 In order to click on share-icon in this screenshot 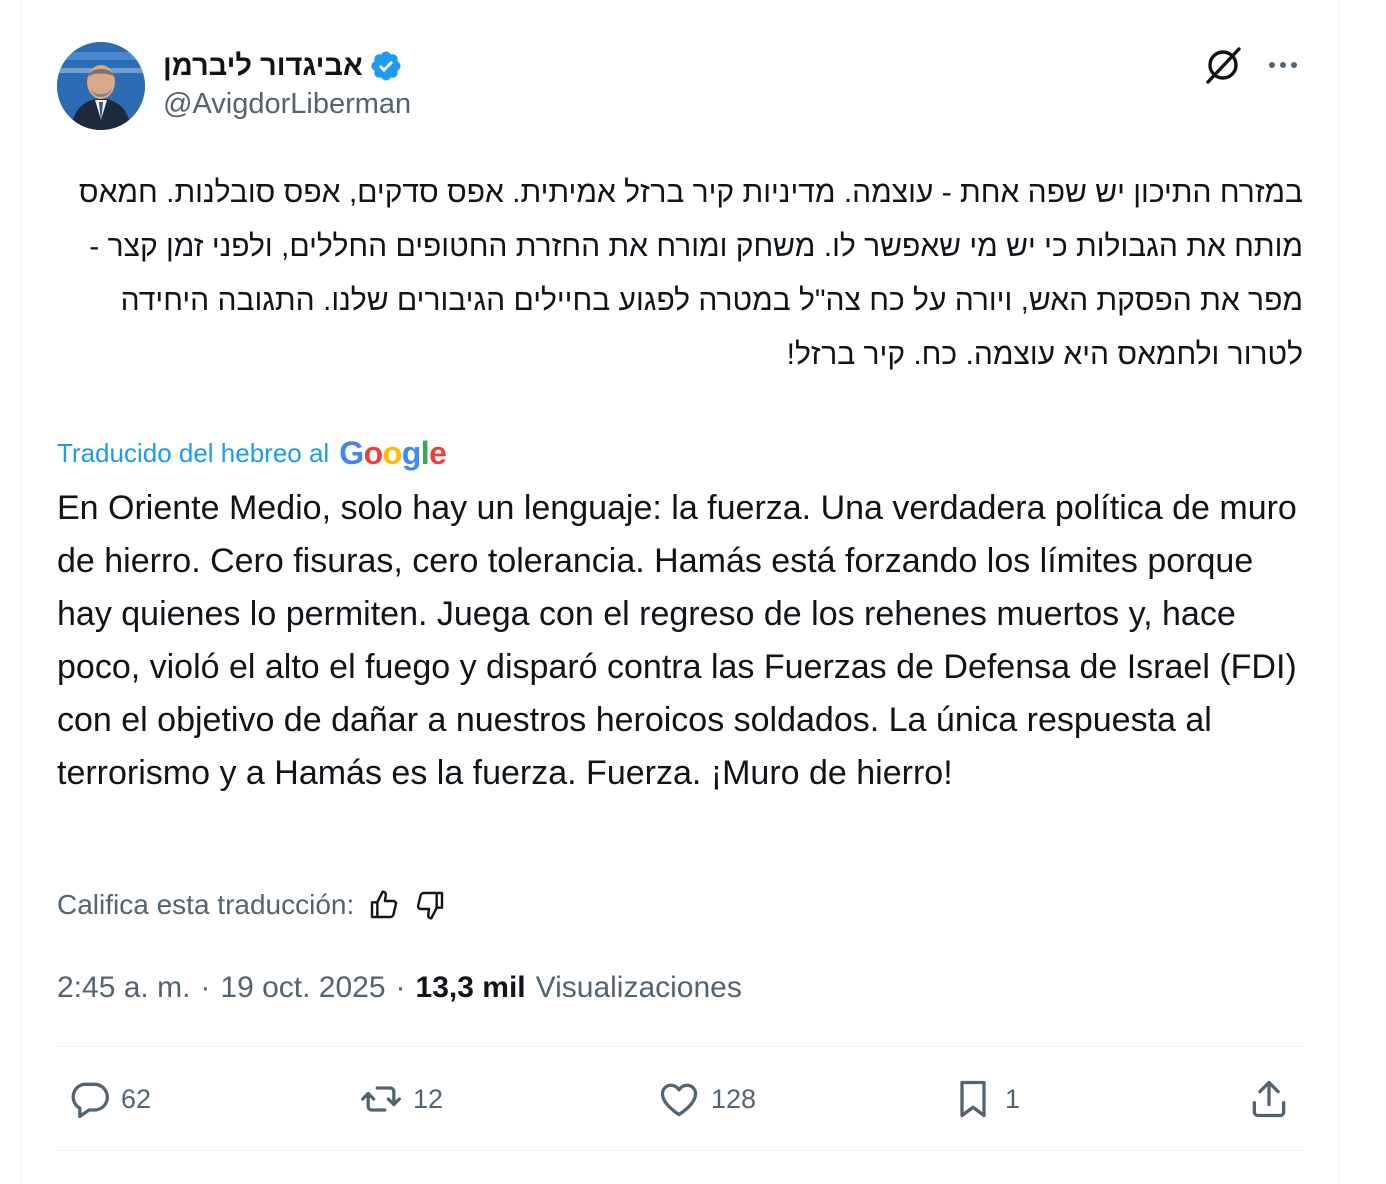, I will do `click(1269, 1099)`.